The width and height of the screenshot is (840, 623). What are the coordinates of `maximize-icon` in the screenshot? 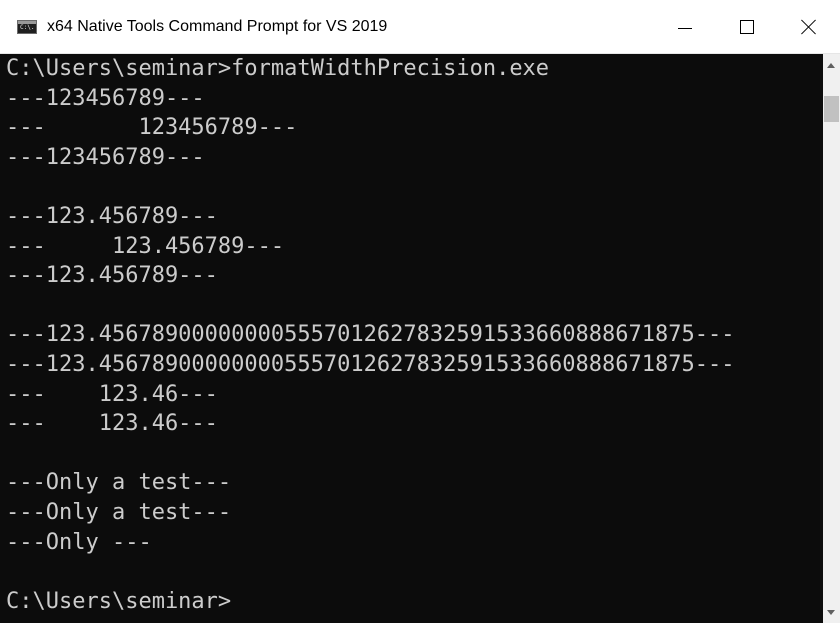 It's located at (747, 27).